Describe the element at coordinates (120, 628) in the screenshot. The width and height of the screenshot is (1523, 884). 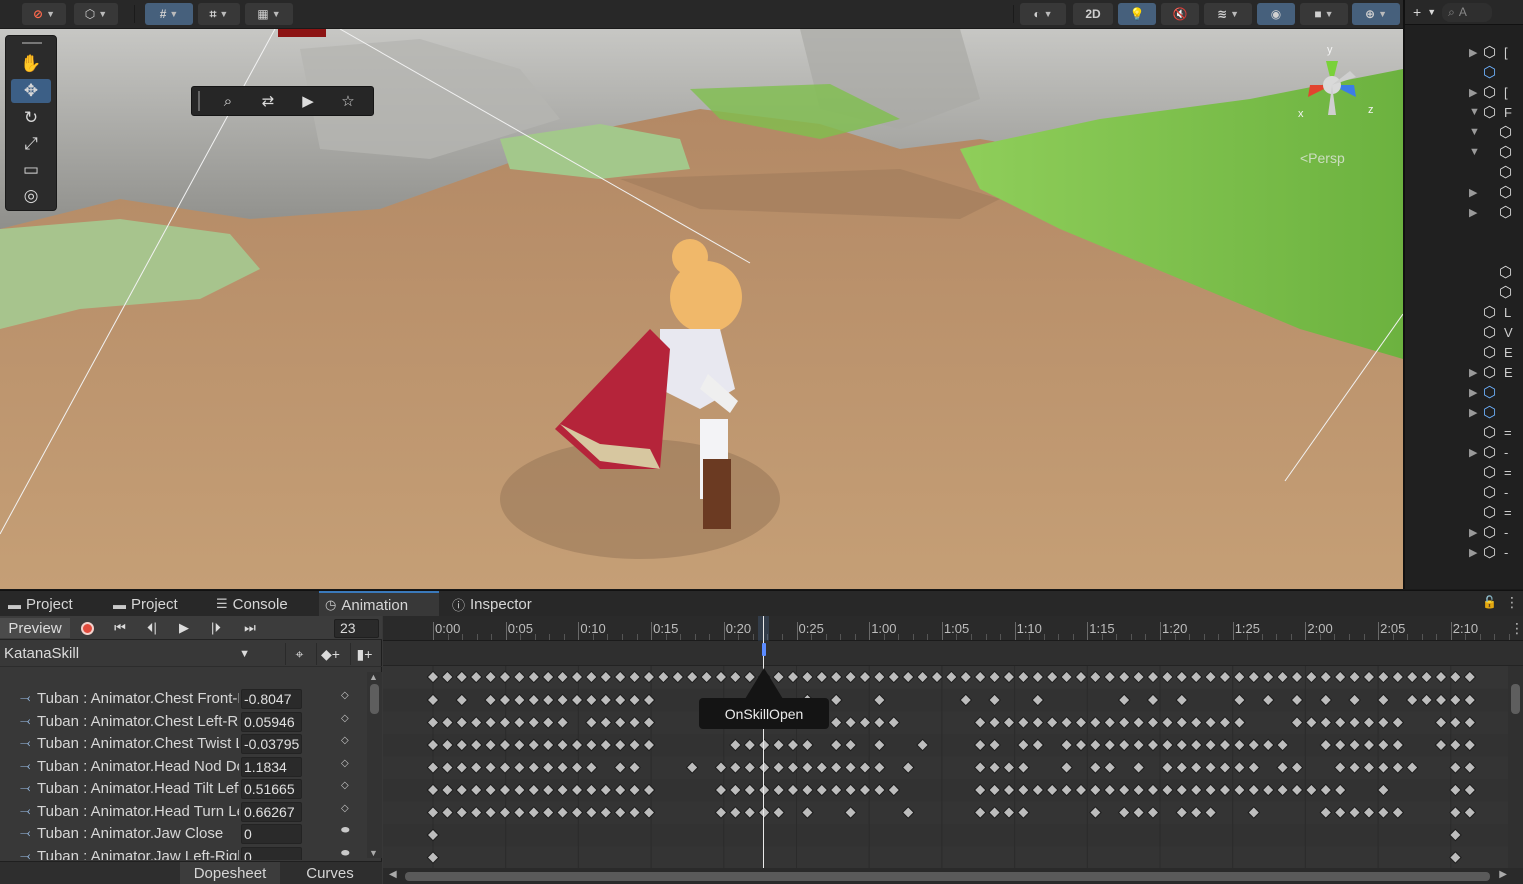
I see `first-keyframe-button: ⏮` at that location.